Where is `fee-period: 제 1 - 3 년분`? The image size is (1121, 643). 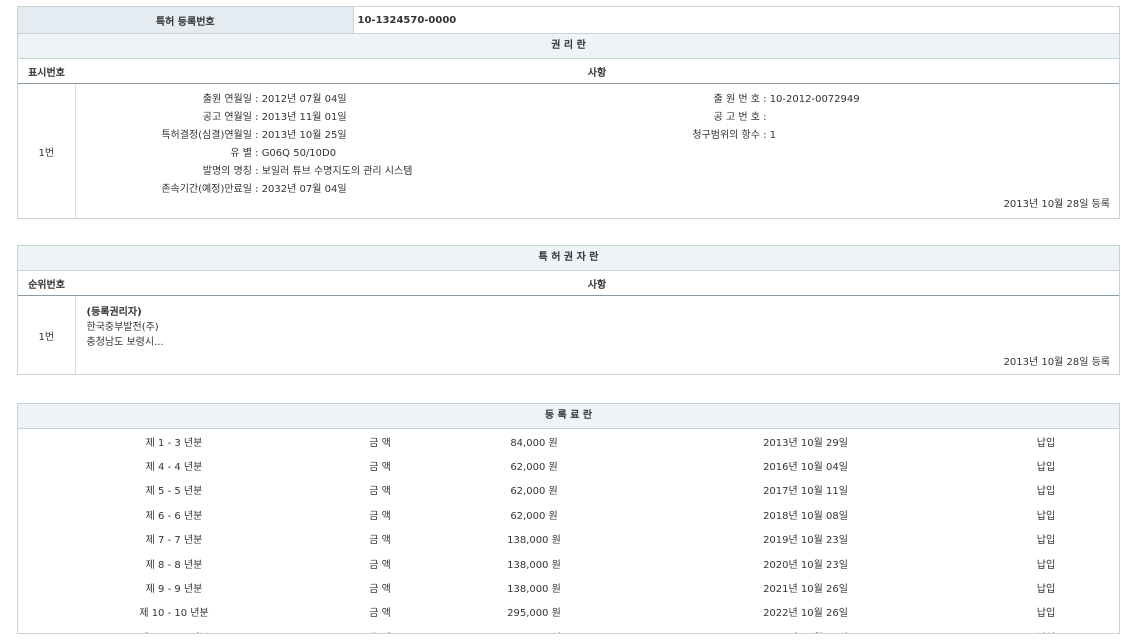 fee-period: 제 1 - 3 년분 is located at coordinates (174, 441).